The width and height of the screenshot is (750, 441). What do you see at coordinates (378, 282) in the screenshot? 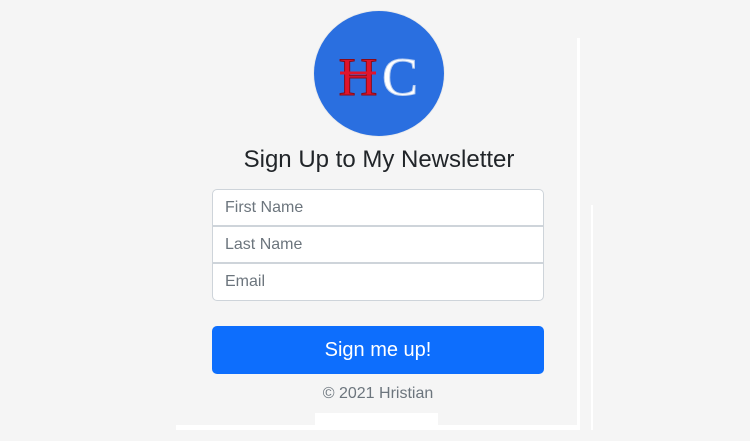
I see `email-input` at bounding box center [378, 282].